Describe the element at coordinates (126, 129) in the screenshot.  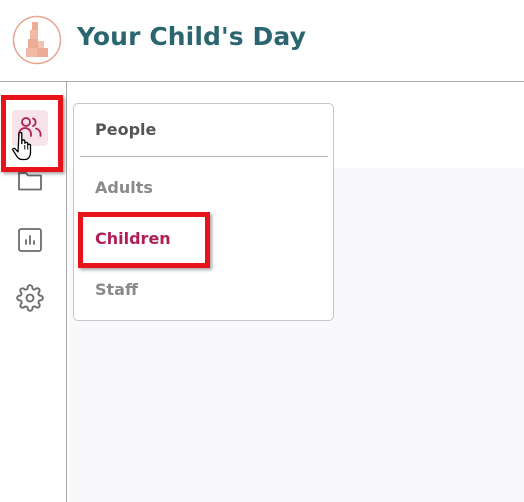
I see `menu-header: People` at that location.